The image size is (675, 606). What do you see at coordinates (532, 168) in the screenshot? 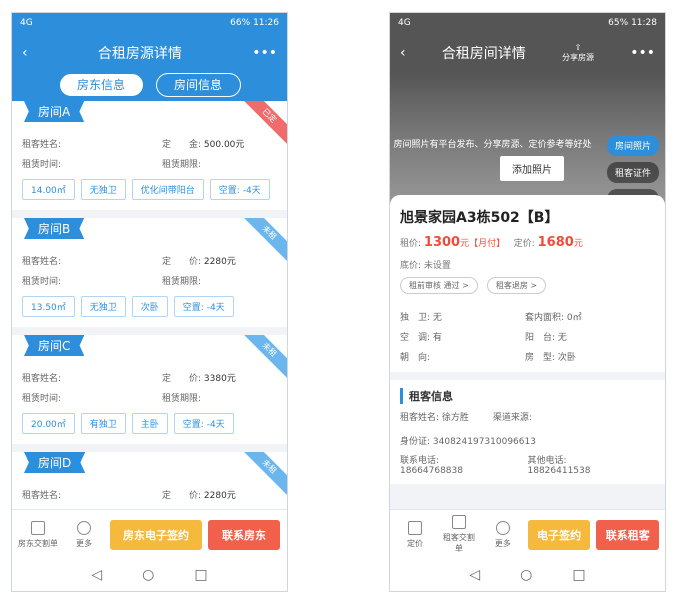
I see `add-photo-button: 添加照片` at bounding box center [532, 168].